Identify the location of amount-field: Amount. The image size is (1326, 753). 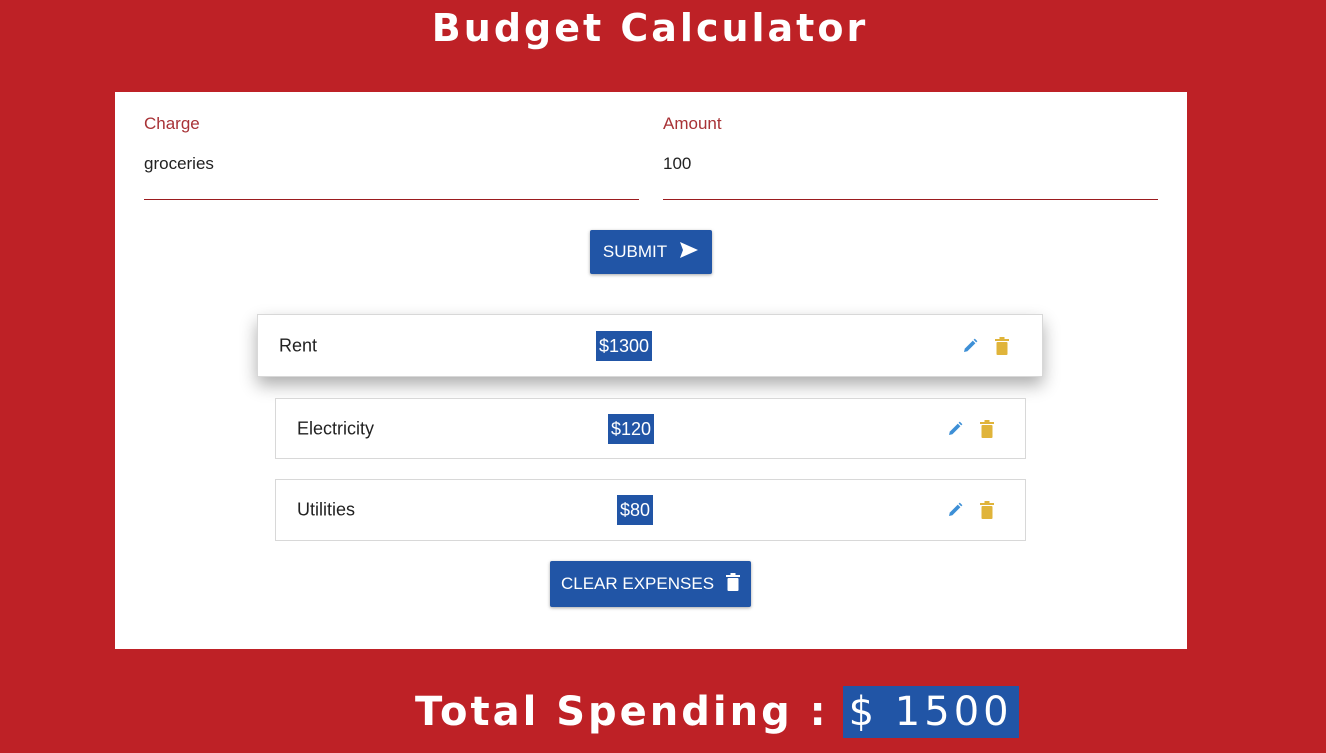
(910, 157).